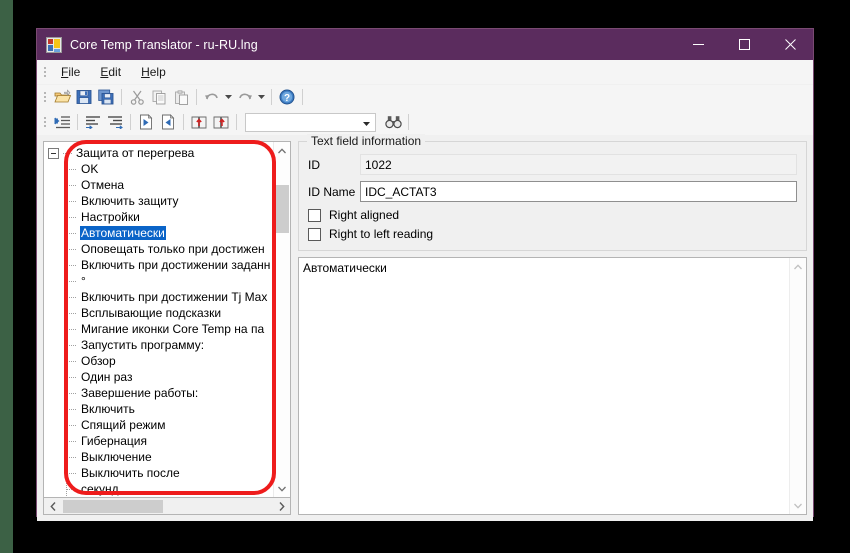  I want to click on tree-item: Включить защиту, so click(158, 201).